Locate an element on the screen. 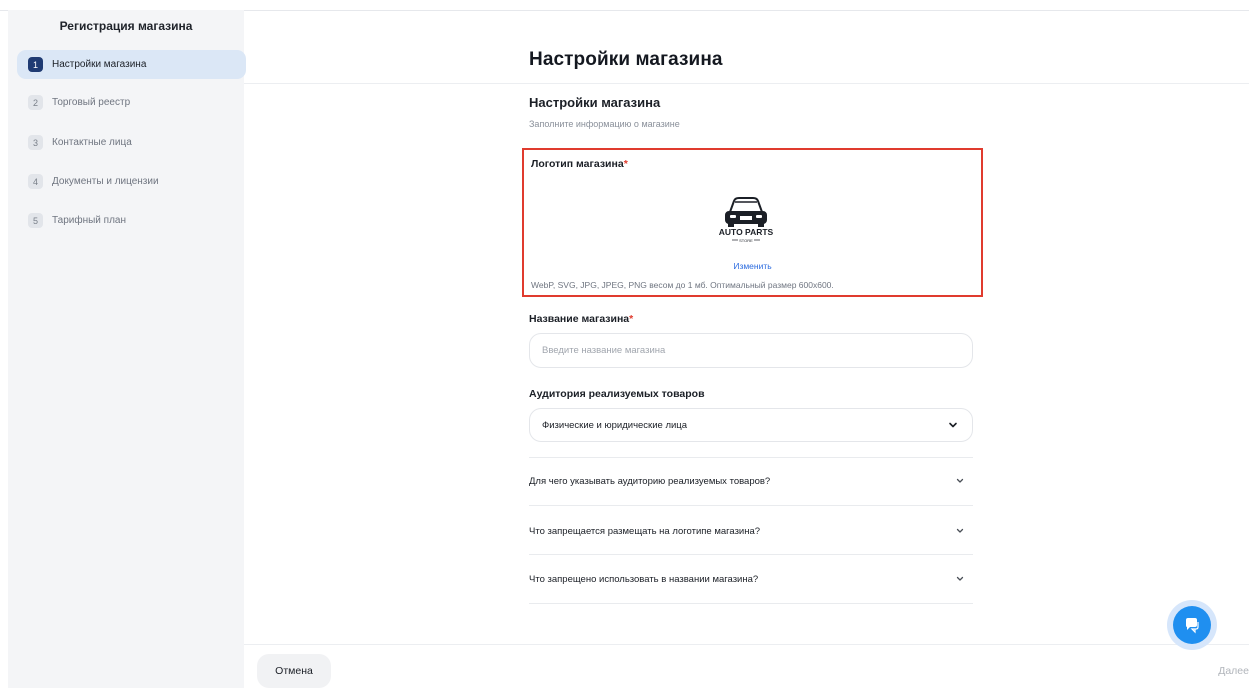  sidebar-step-documents: 4 Документы и лицензии is located at coordinates (131, 181).